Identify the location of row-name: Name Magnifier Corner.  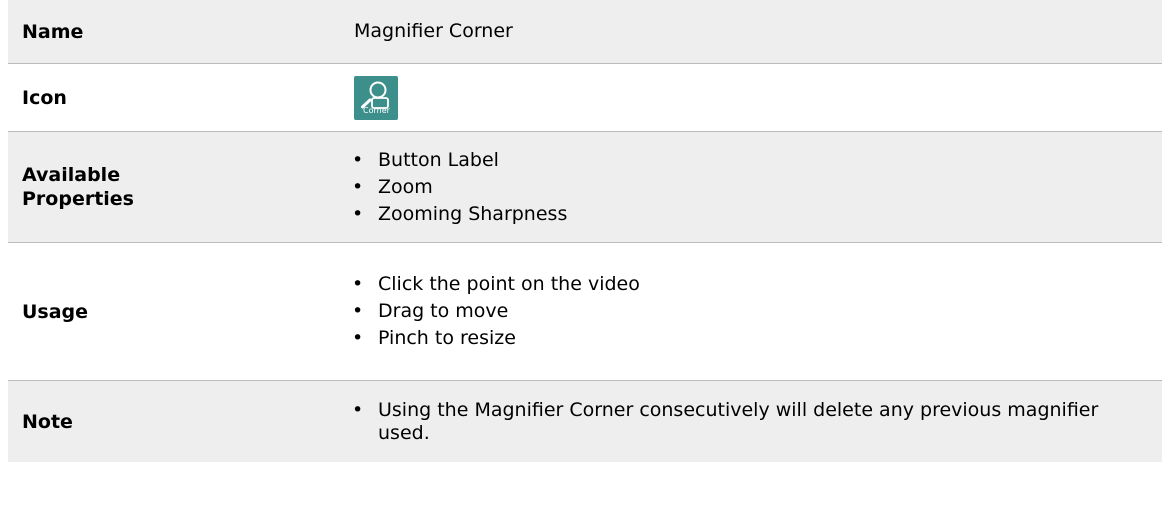
(585, 32).